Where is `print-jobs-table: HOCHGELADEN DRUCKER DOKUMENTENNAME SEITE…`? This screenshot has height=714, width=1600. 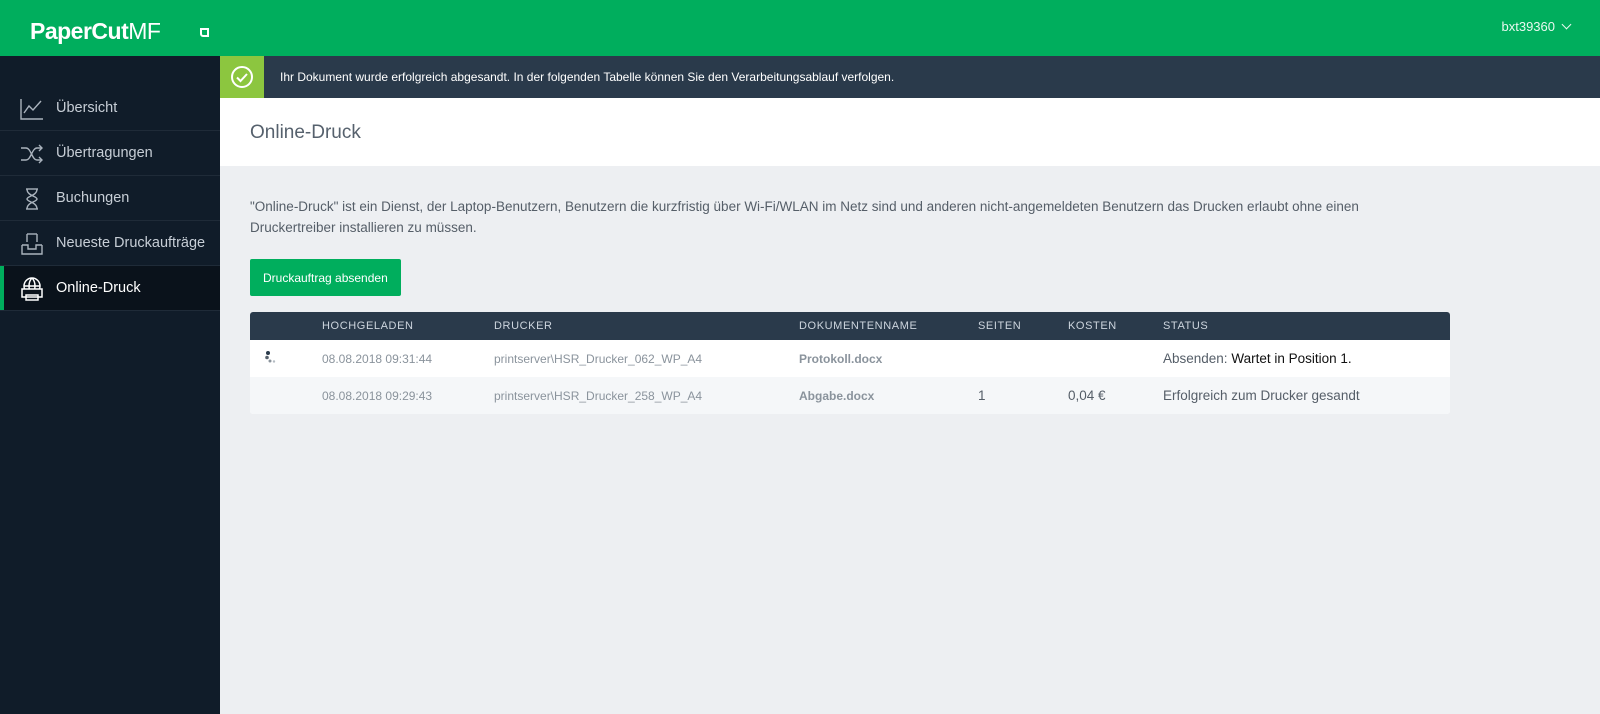
print-jobs-table: HOCHGELADEN DRUCKER DOKUMENTENNAME SEITE… is located at coordinates (850, 363).